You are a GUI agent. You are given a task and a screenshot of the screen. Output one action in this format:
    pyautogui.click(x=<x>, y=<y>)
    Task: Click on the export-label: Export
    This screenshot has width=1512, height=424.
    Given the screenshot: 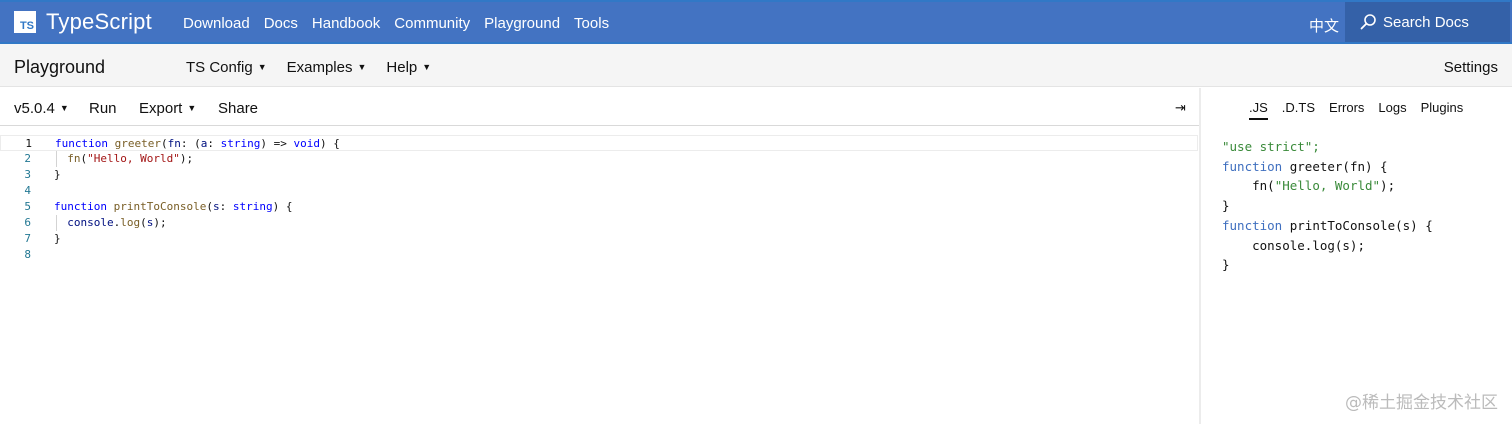 What is the action you would take?
    pyautogui.click(x=161, y=108)
    